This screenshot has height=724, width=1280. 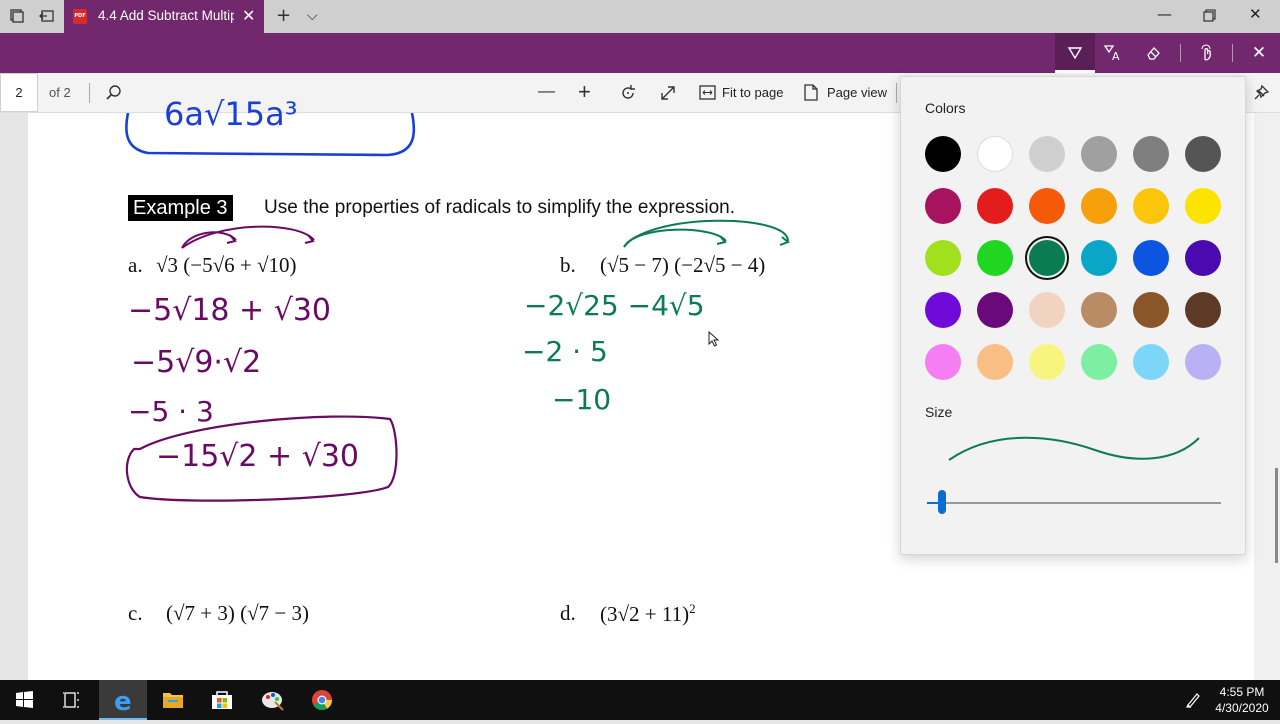 I want to click on touch-writing-button, so click(x=1207, y=53).